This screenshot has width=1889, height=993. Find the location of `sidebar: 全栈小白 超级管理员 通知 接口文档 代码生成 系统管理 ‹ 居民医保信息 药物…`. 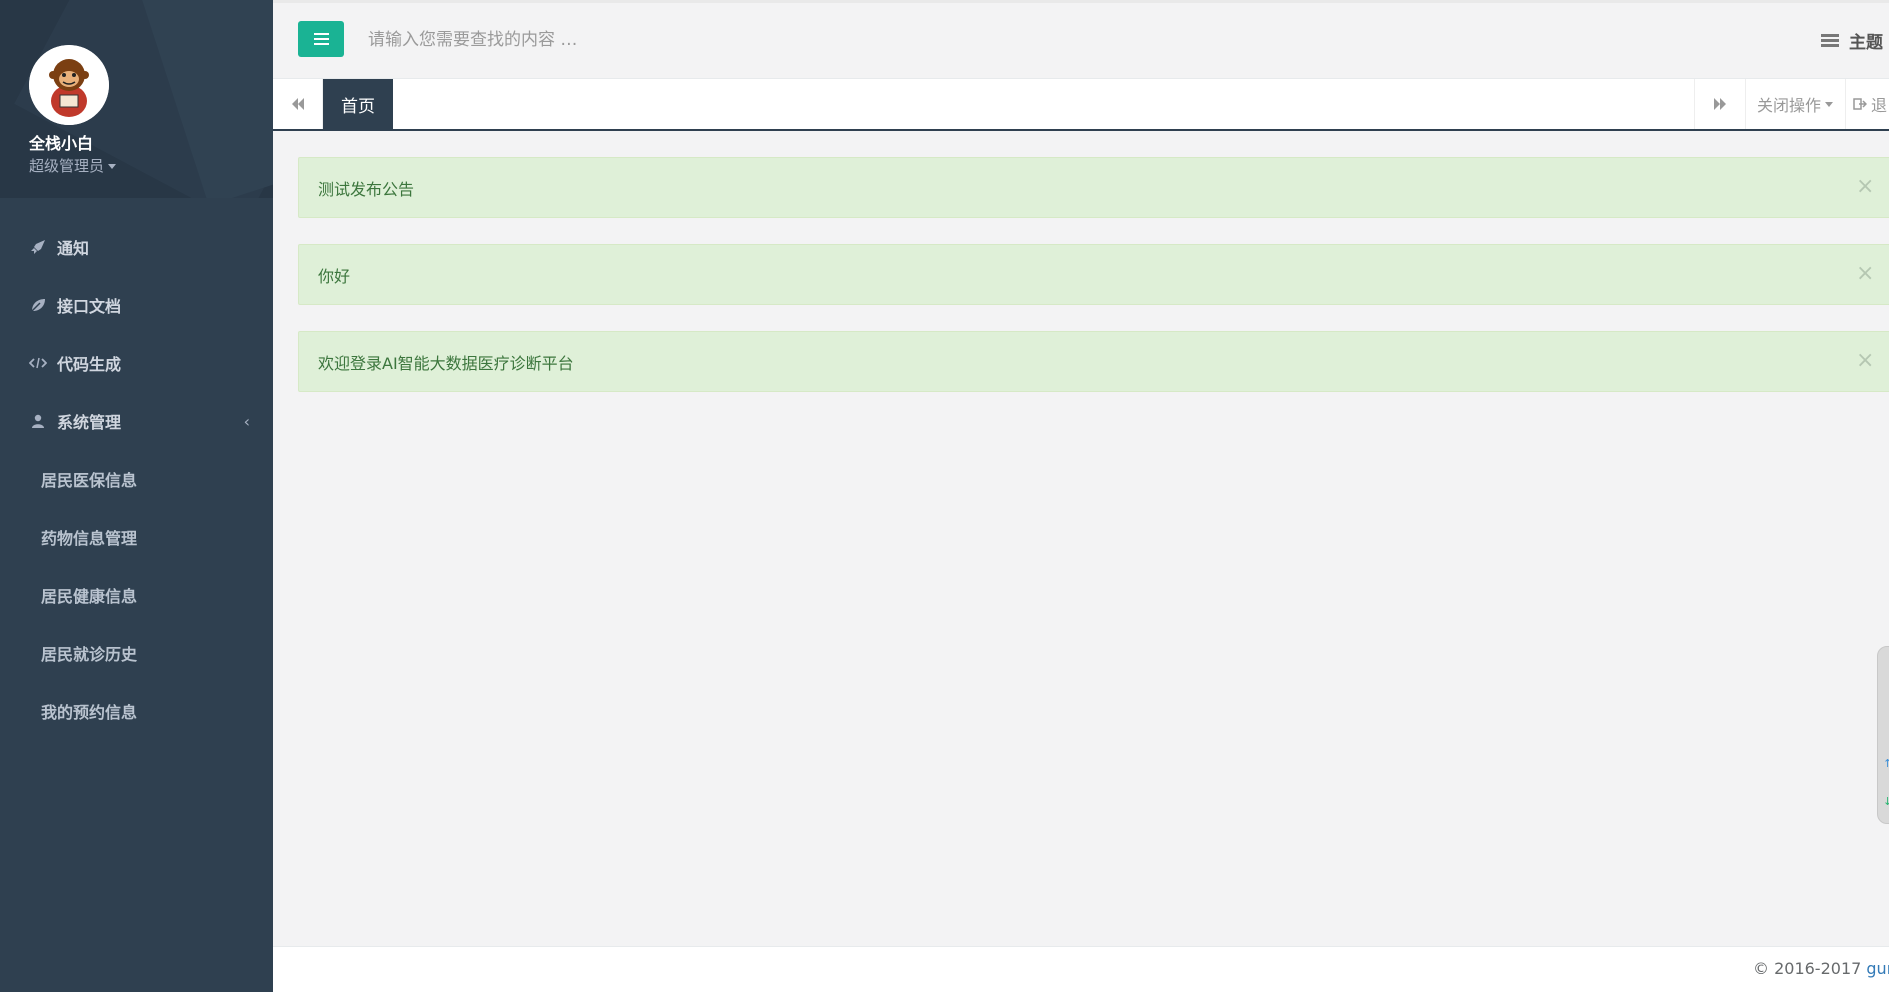

sidebar: 全栈小白 超级管理员 通知 接口文档 代码生成 系统管理 ‹ 居民医保信息 药物… is located at coordinates (136, 496).